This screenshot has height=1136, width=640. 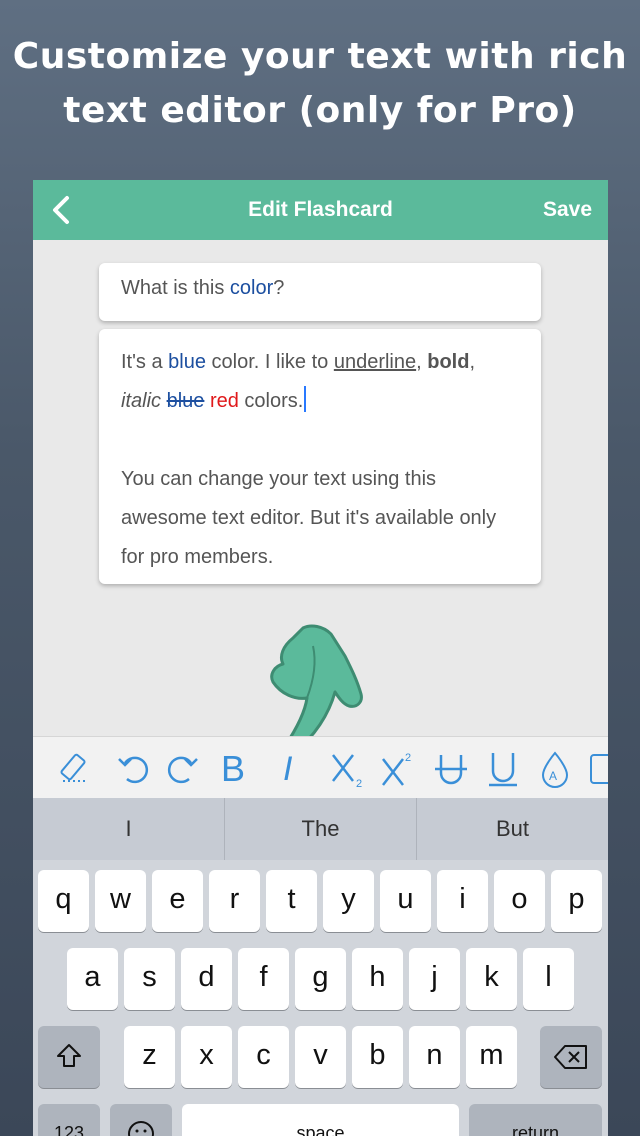 I want to click on bold-icon: B, so click(x=241, y=769).